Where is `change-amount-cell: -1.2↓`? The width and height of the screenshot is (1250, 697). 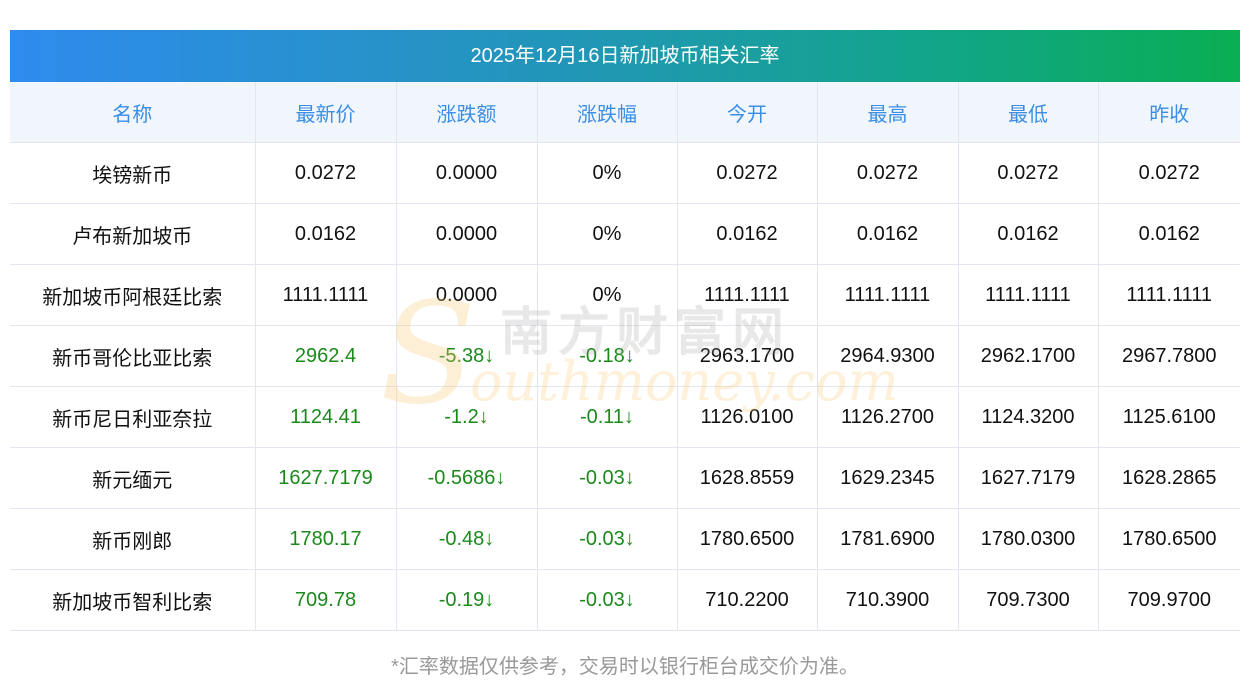 change-amount-cell: -1.2↓ is located at coordinates (467, 417).